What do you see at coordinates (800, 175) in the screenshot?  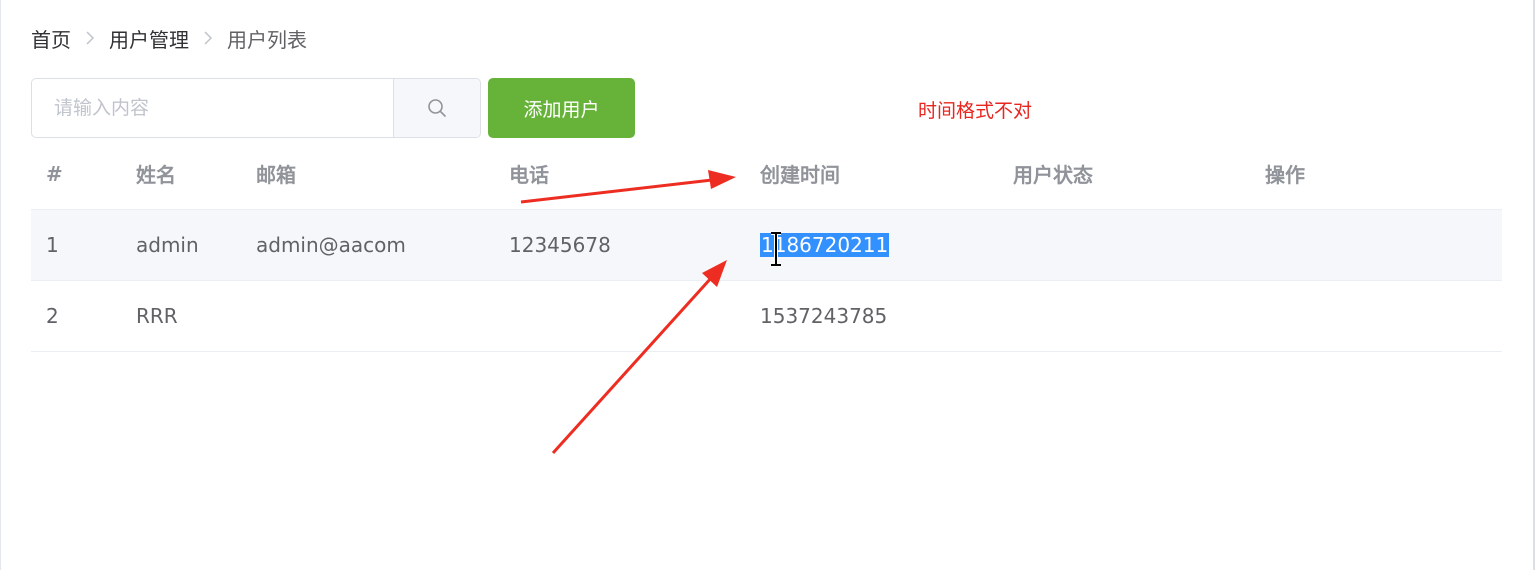 I see `column-header-created-time: 创建时间` at bounding box center [800, 175].